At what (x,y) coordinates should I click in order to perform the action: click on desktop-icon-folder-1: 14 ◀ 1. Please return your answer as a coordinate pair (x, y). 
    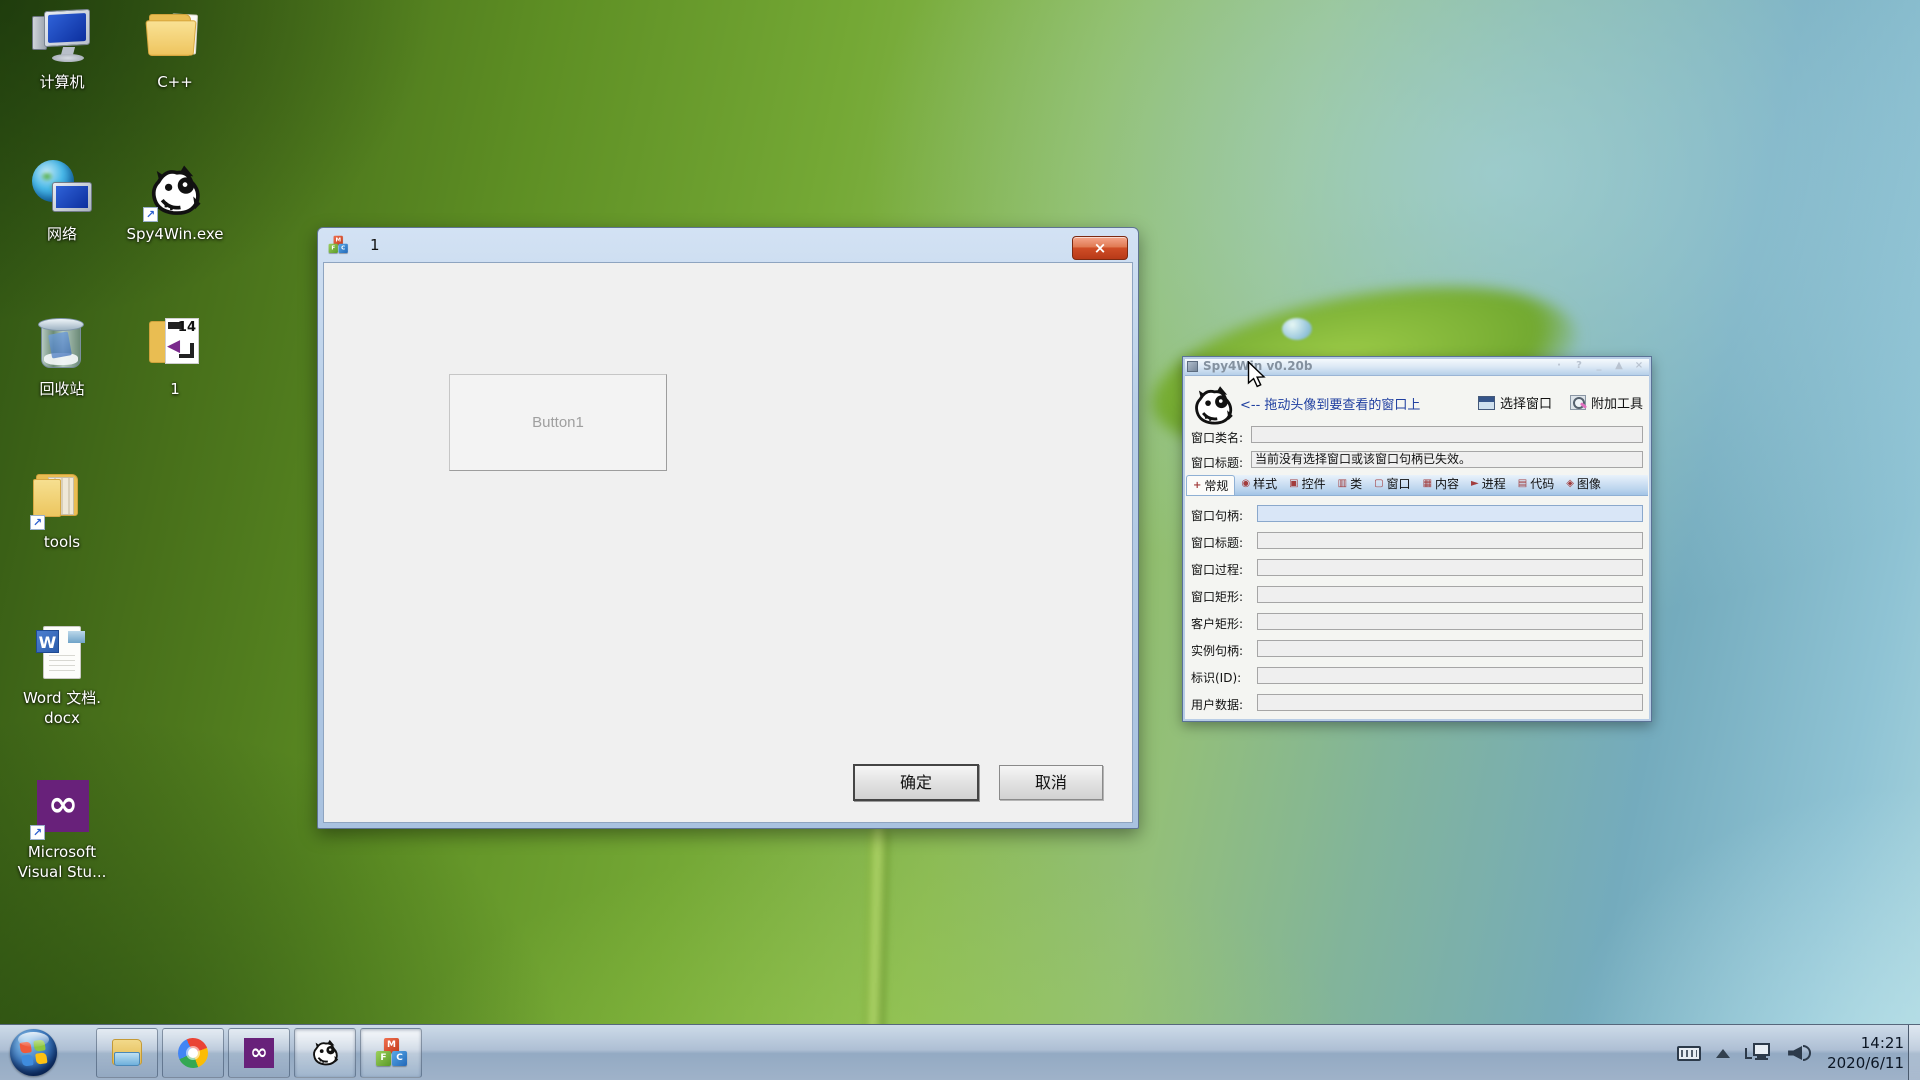
    Looking at the image, I should click on (175, 357).